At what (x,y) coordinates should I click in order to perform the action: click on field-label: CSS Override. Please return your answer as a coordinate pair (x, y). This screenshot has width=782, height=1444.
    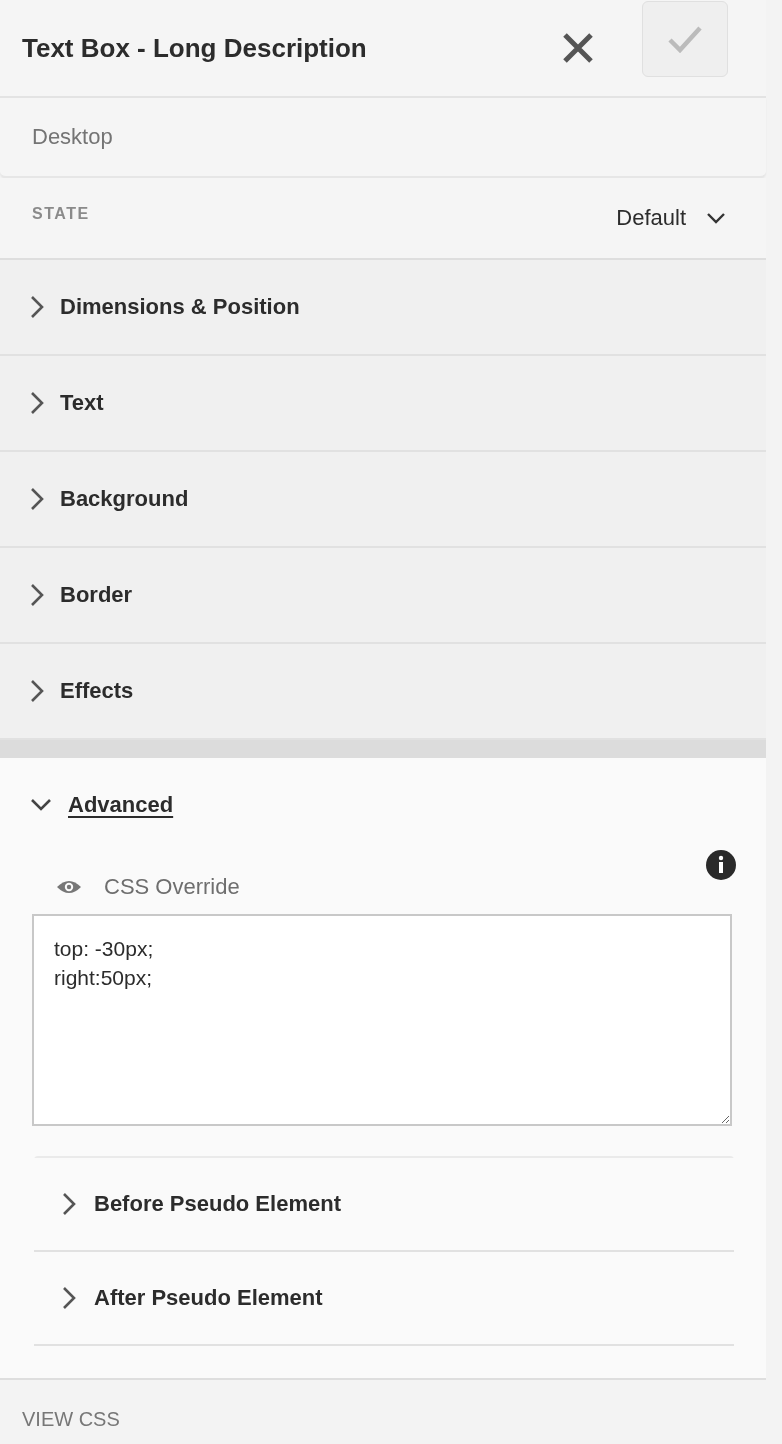
    Looking at the image, I should click on (172, 887).